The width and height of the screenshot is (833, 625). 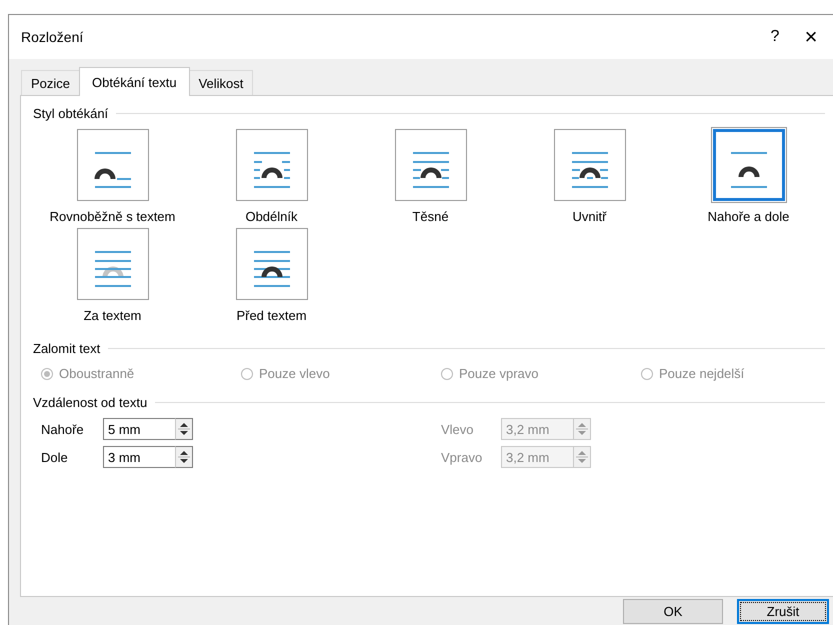 I want to click on field-label: Vpravo, so click(x=462, y=457).